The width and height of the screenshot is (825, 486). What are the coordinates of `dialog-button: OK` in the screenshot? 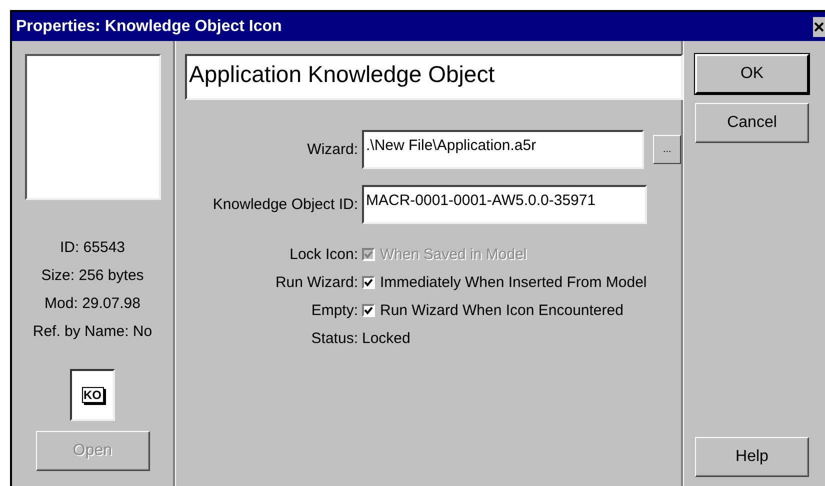 It's located at (752, 74).